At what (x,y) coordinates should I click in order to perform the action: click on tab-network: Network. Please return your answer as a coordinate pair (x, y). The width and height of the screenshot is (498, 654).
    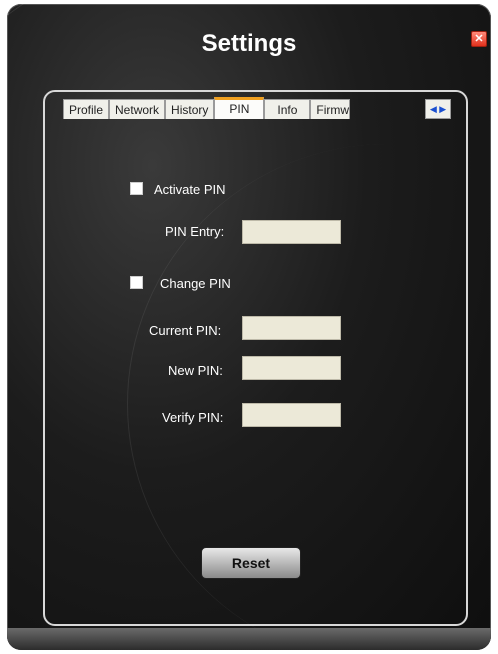
    Looking at the image, I should click on (137, 109).